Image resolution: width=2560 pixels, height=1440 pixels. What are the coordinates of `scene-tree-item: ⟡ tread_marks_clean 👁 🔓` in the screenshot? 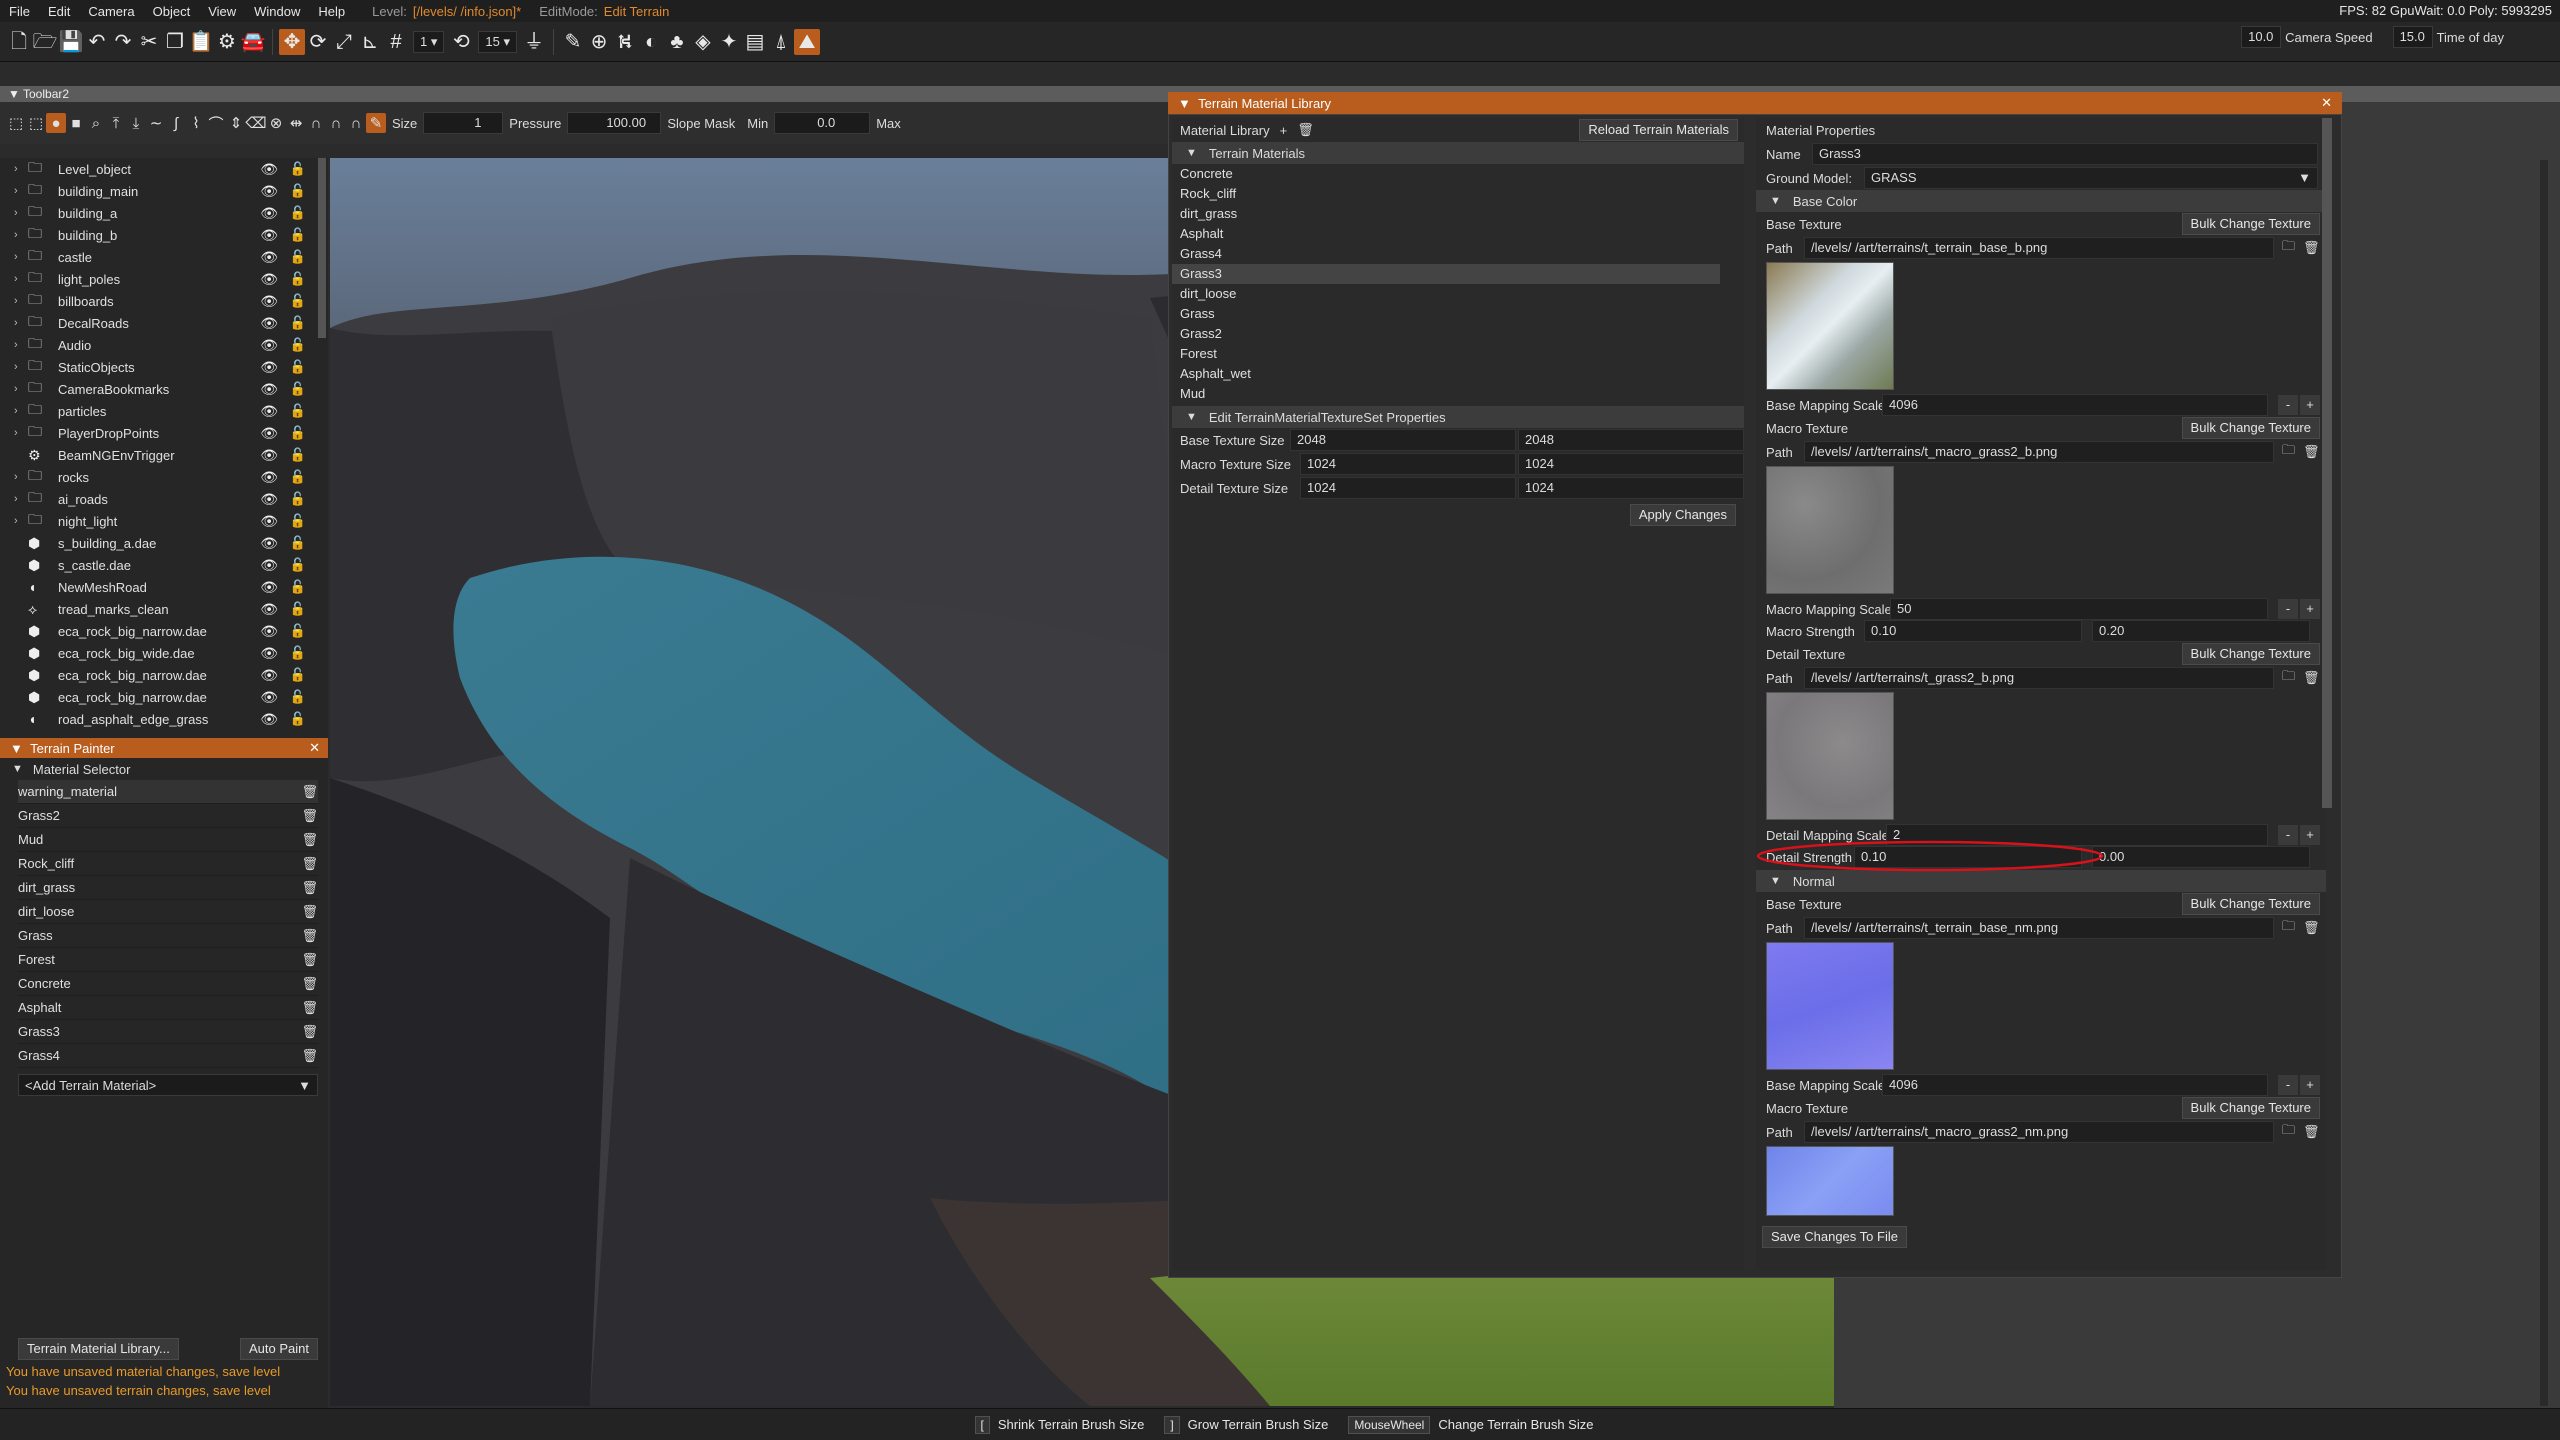 It's located at (164, 609).